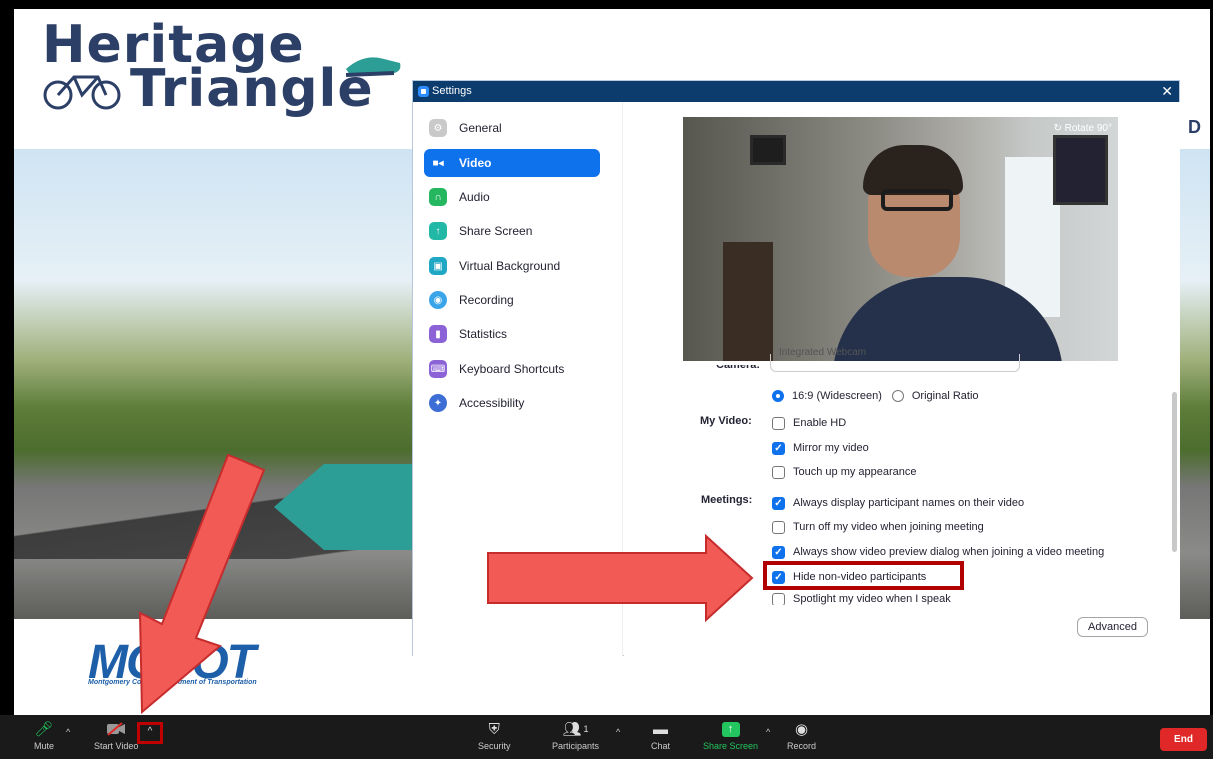 Image resolution: width=1213 pixels, height=759 pixels. Describe the element at coordinates (1194, 127) in the screenshot. I see `slide-partial-letter: D` at that location.